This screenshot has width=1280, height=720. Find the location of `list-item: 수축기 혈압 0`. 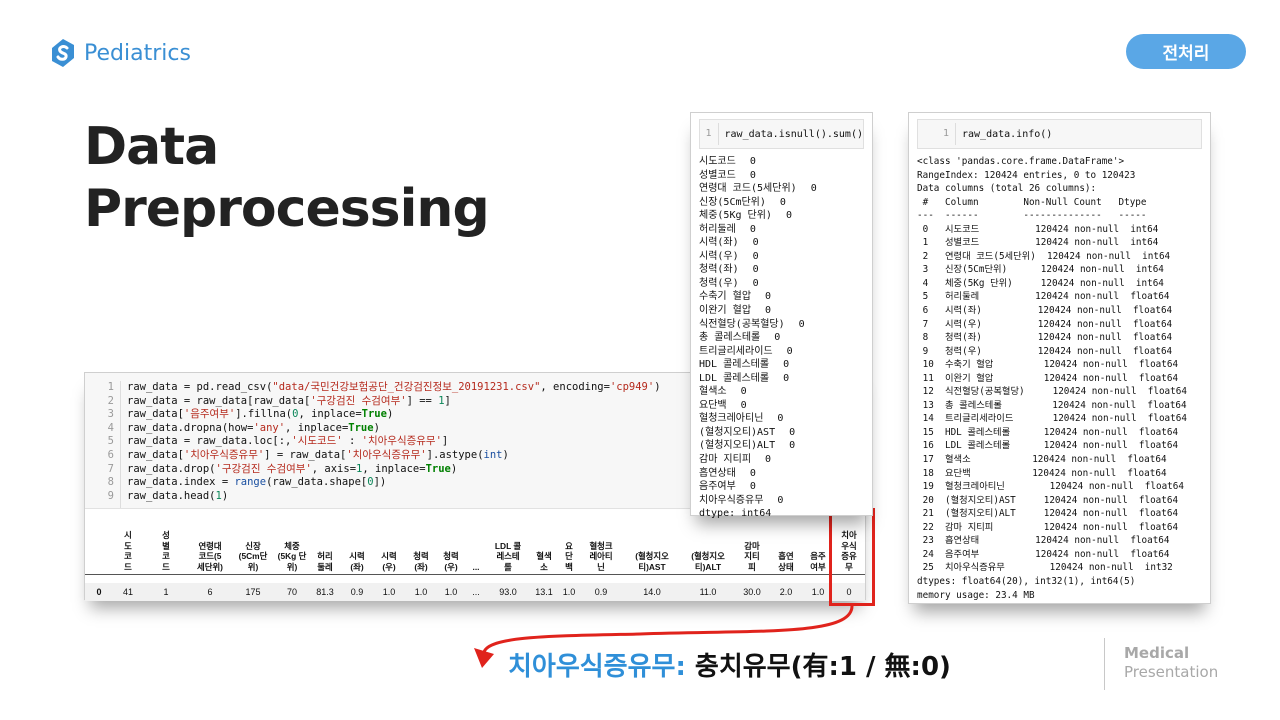

list-item: 수축기 혈압 0 is located at coordinates (785, 297).